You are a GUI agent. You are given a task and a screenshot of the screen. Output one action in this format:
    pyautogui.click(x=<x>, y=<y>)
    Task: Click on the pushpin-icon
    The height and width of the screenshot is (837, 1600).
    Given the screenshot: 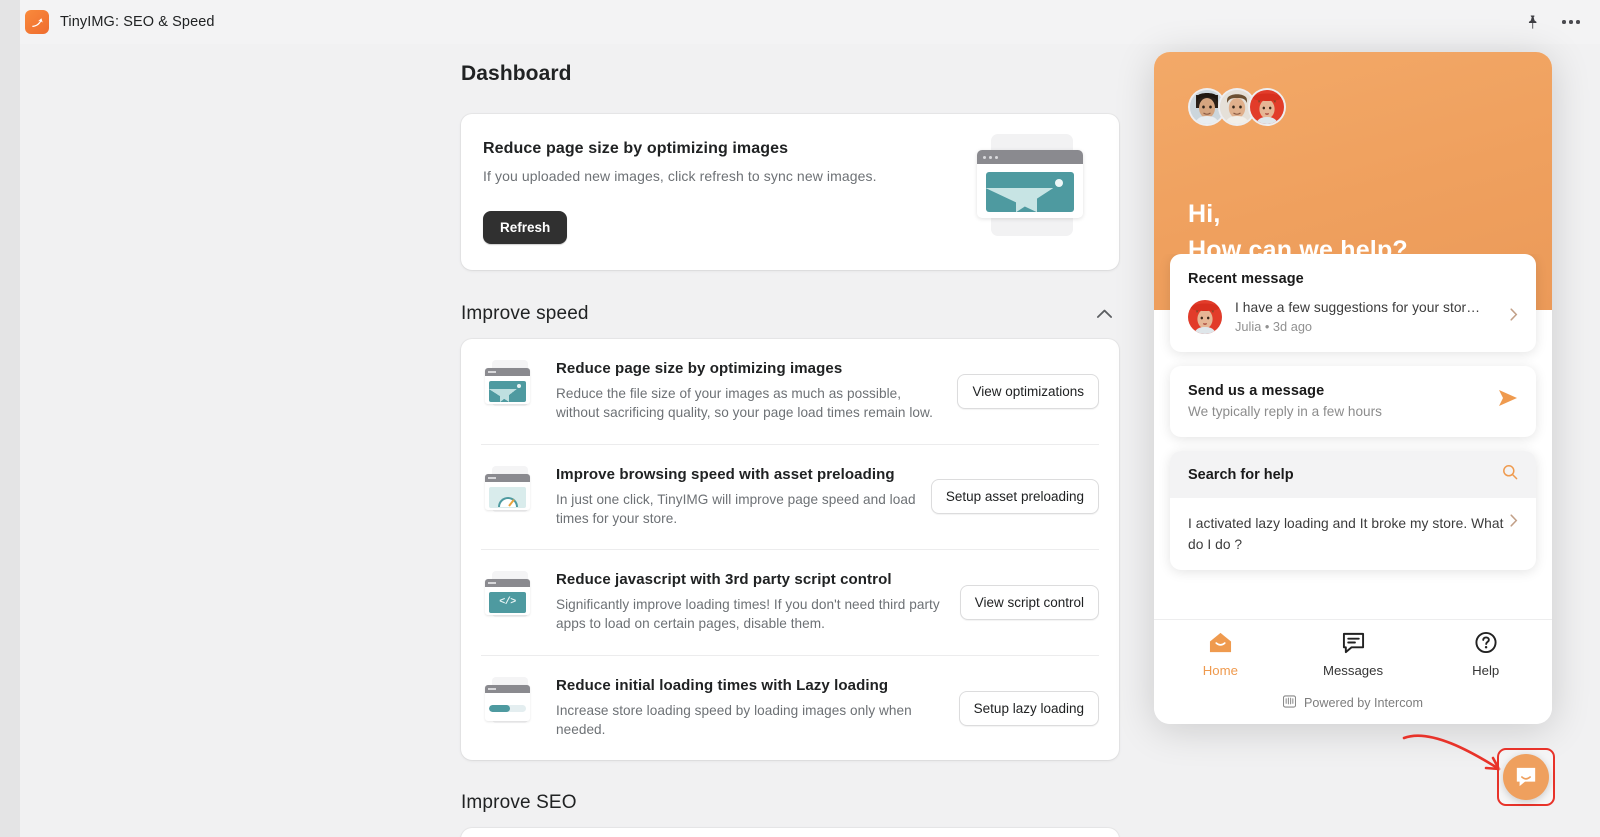 What is the action you would take?
    pyautogui.click(x=1532, y=22)
    